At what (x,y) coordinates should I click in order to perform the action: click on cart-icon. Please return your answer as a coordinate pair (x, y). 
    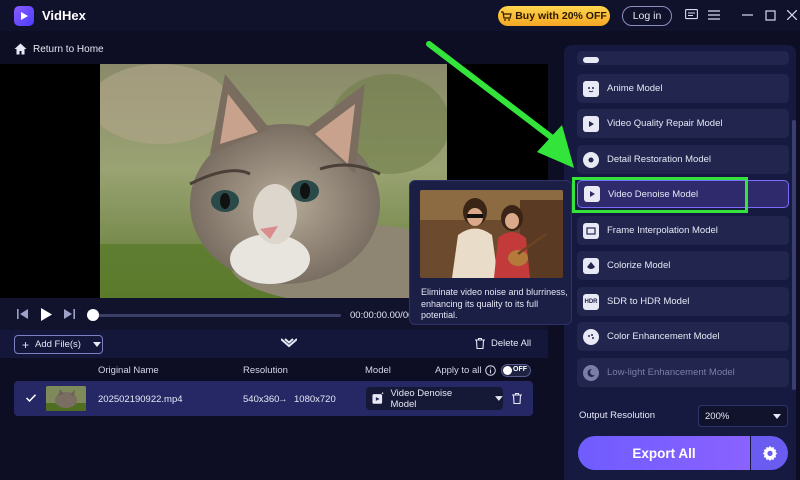
    Looking at the image, I should click on (506, 16).